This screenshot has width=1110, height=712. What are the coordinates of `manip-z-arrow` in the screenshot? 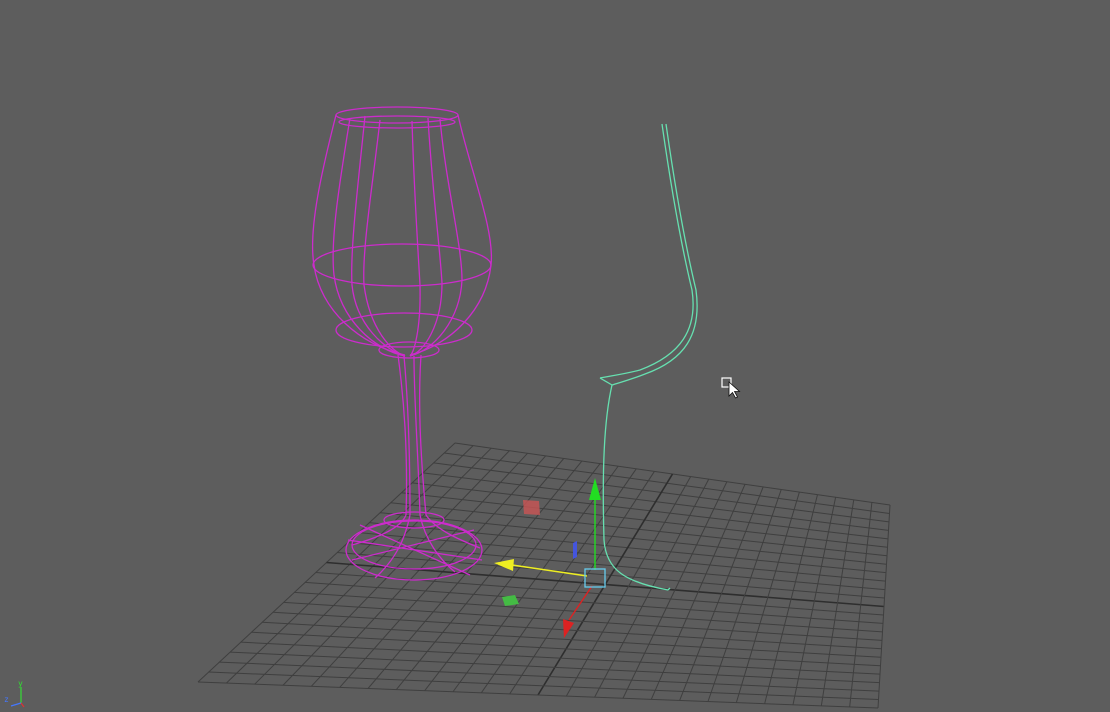 It's located at (568, 628).